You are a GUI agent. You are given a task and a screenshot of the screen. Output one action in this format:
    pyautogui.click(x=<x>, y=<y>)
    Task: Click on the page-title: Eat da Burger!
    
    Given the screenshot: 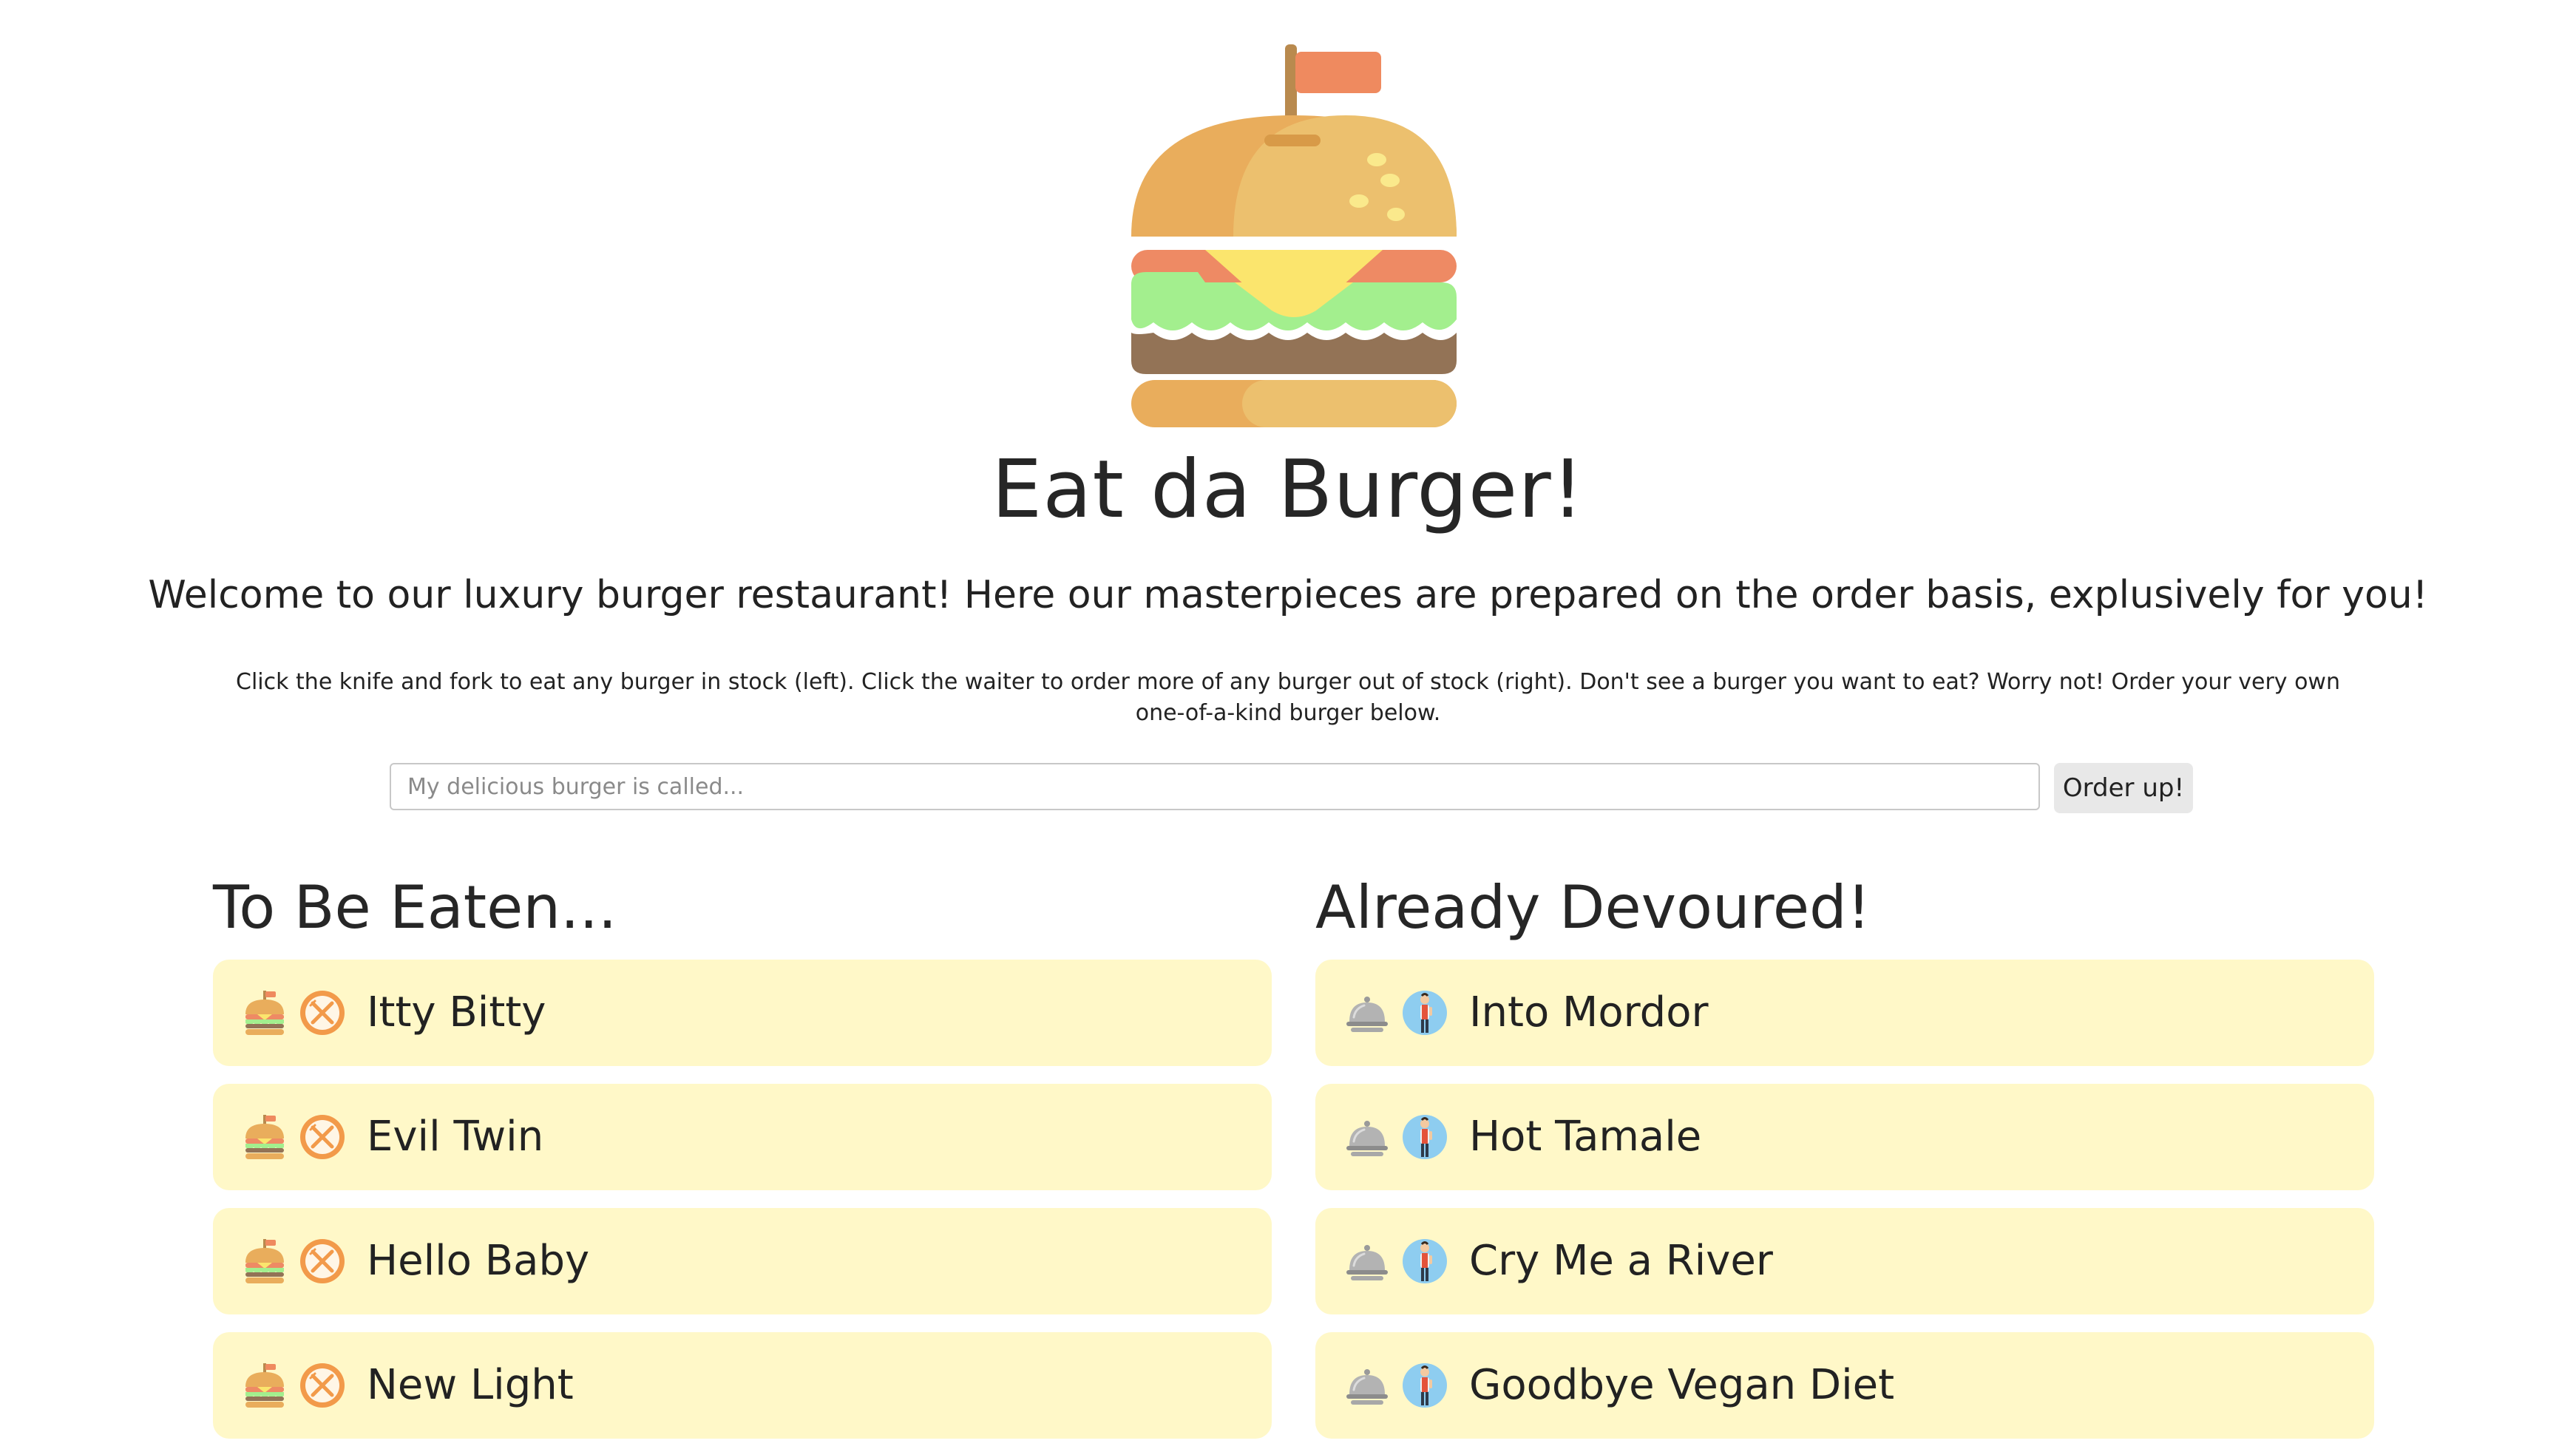 What is the action you would take?
    pyautogui.click(x=1288, y=490)
    